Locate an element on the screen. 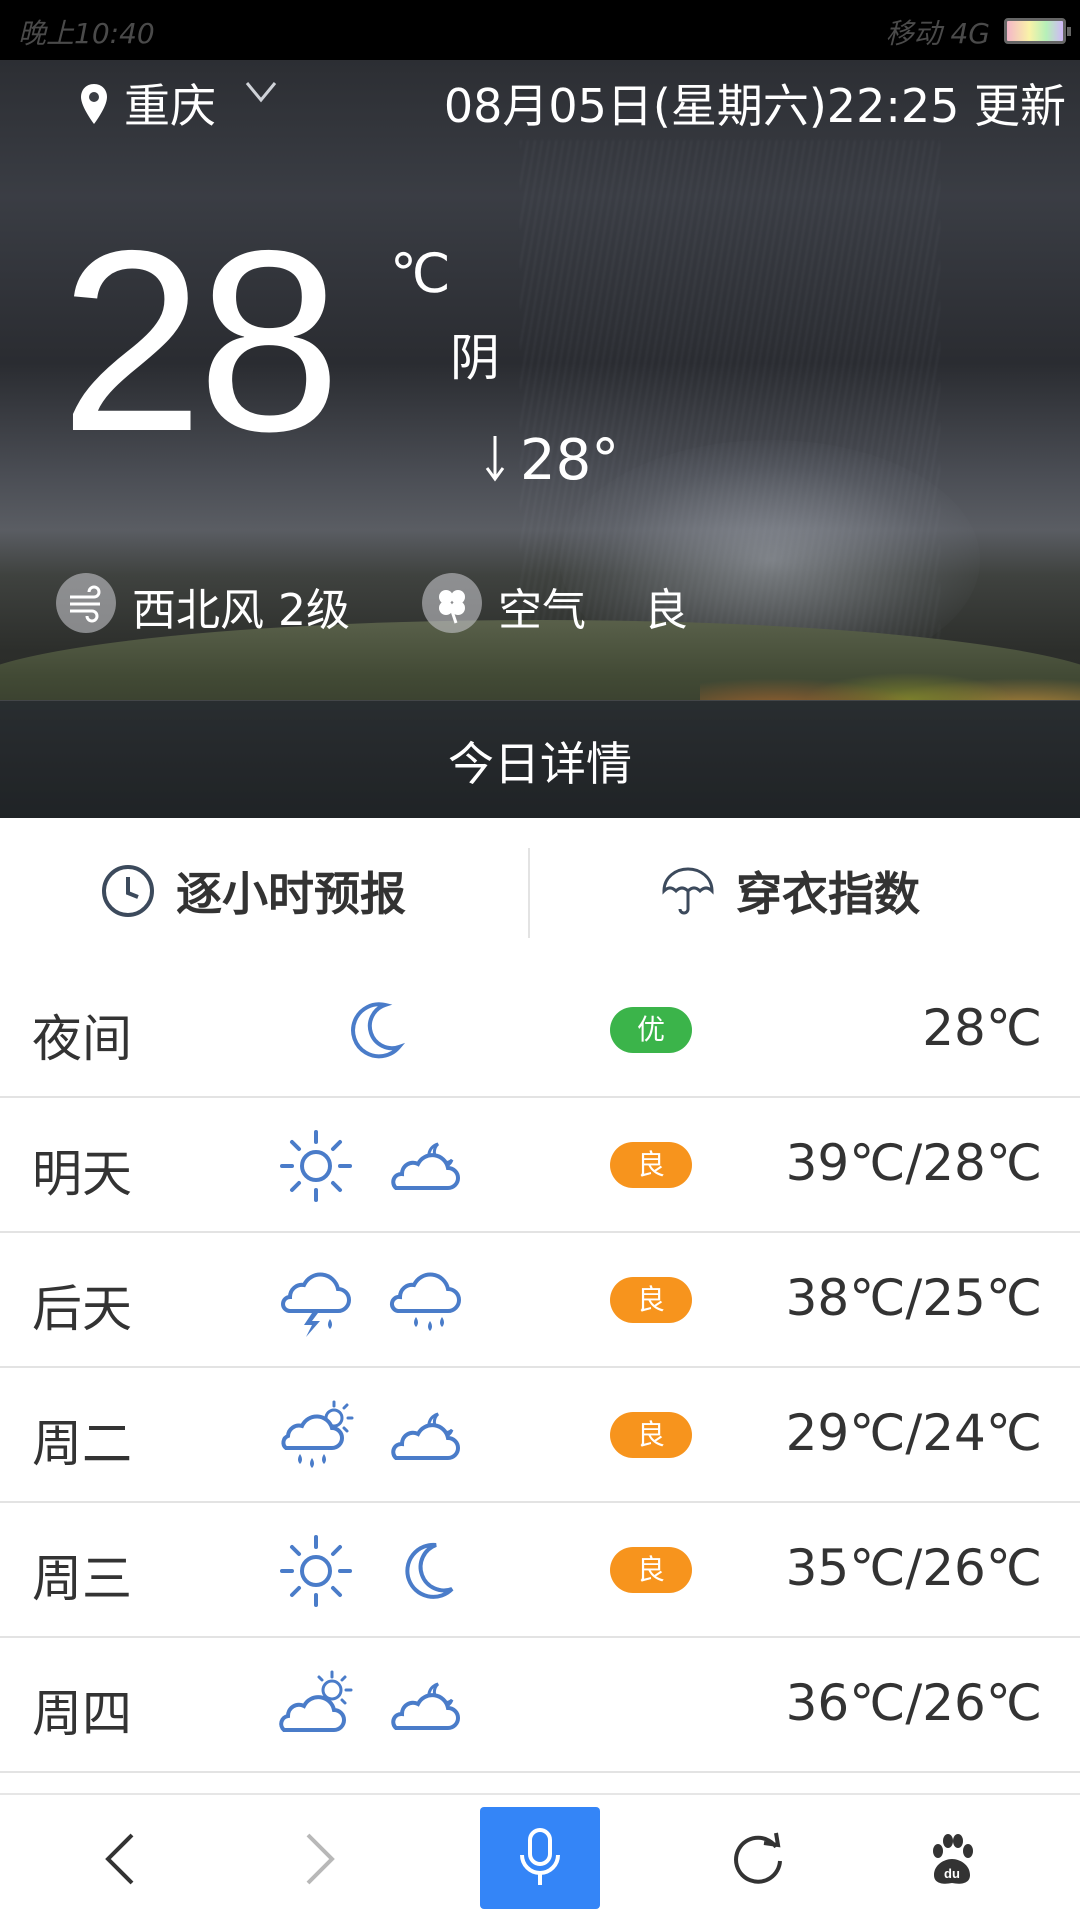 This screenshot has width=1080, height=1920. forecast-temp: 29℃/24℃ is located at coordinates (913, 1433).